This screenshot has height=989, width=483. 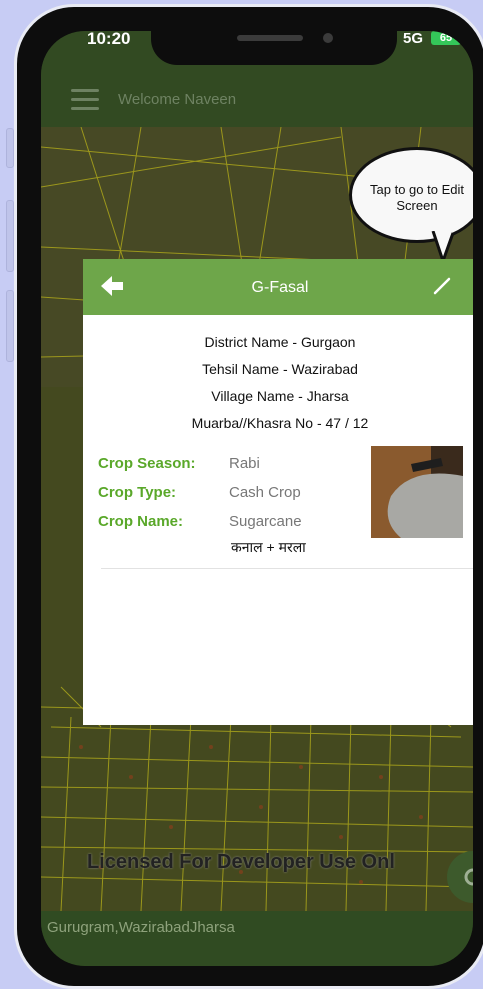 I want to click on crop-season-label: Crop Season:, so click(x=147, y=463).